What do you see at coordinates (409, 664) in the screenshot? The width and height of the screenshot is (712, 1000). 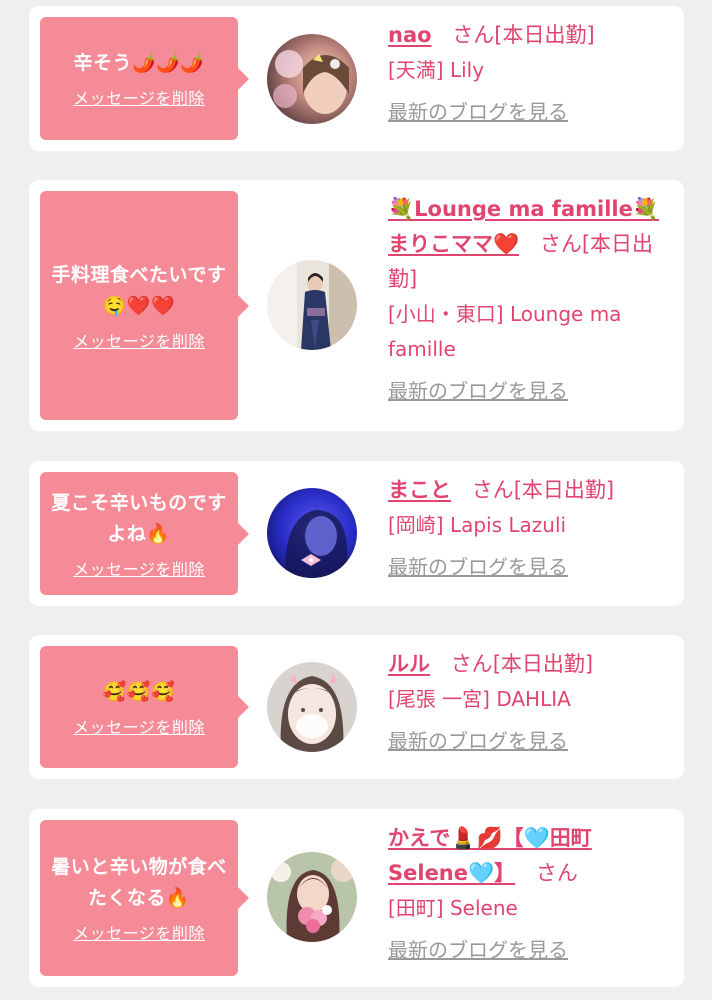 I see `girl-name-link: ルル` at bounding box center [409, 664].